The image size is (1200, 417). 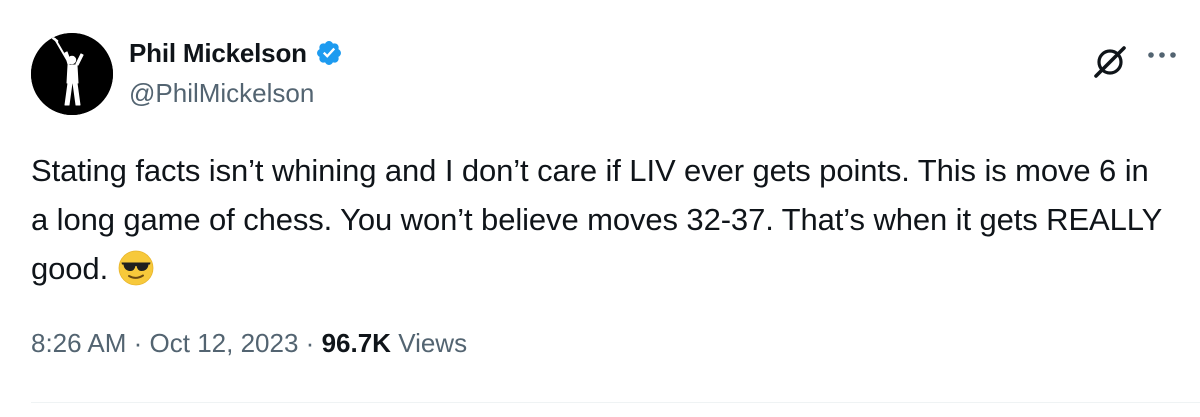 I want to click on golfer-silhouette-icon, so click(x=72, y=74).